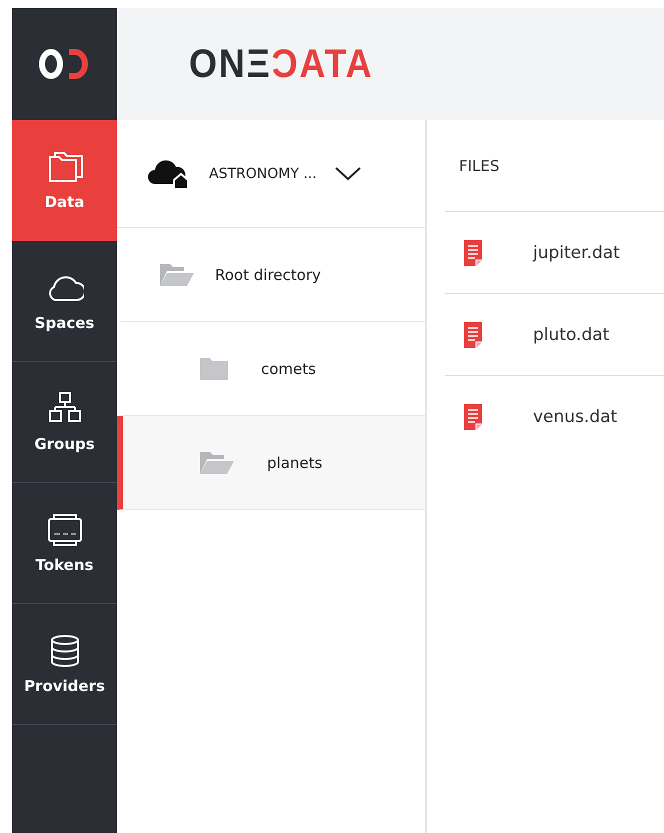 The image size is (664, 833). I want to click on file-name: venus.dat, so click(575, 417).